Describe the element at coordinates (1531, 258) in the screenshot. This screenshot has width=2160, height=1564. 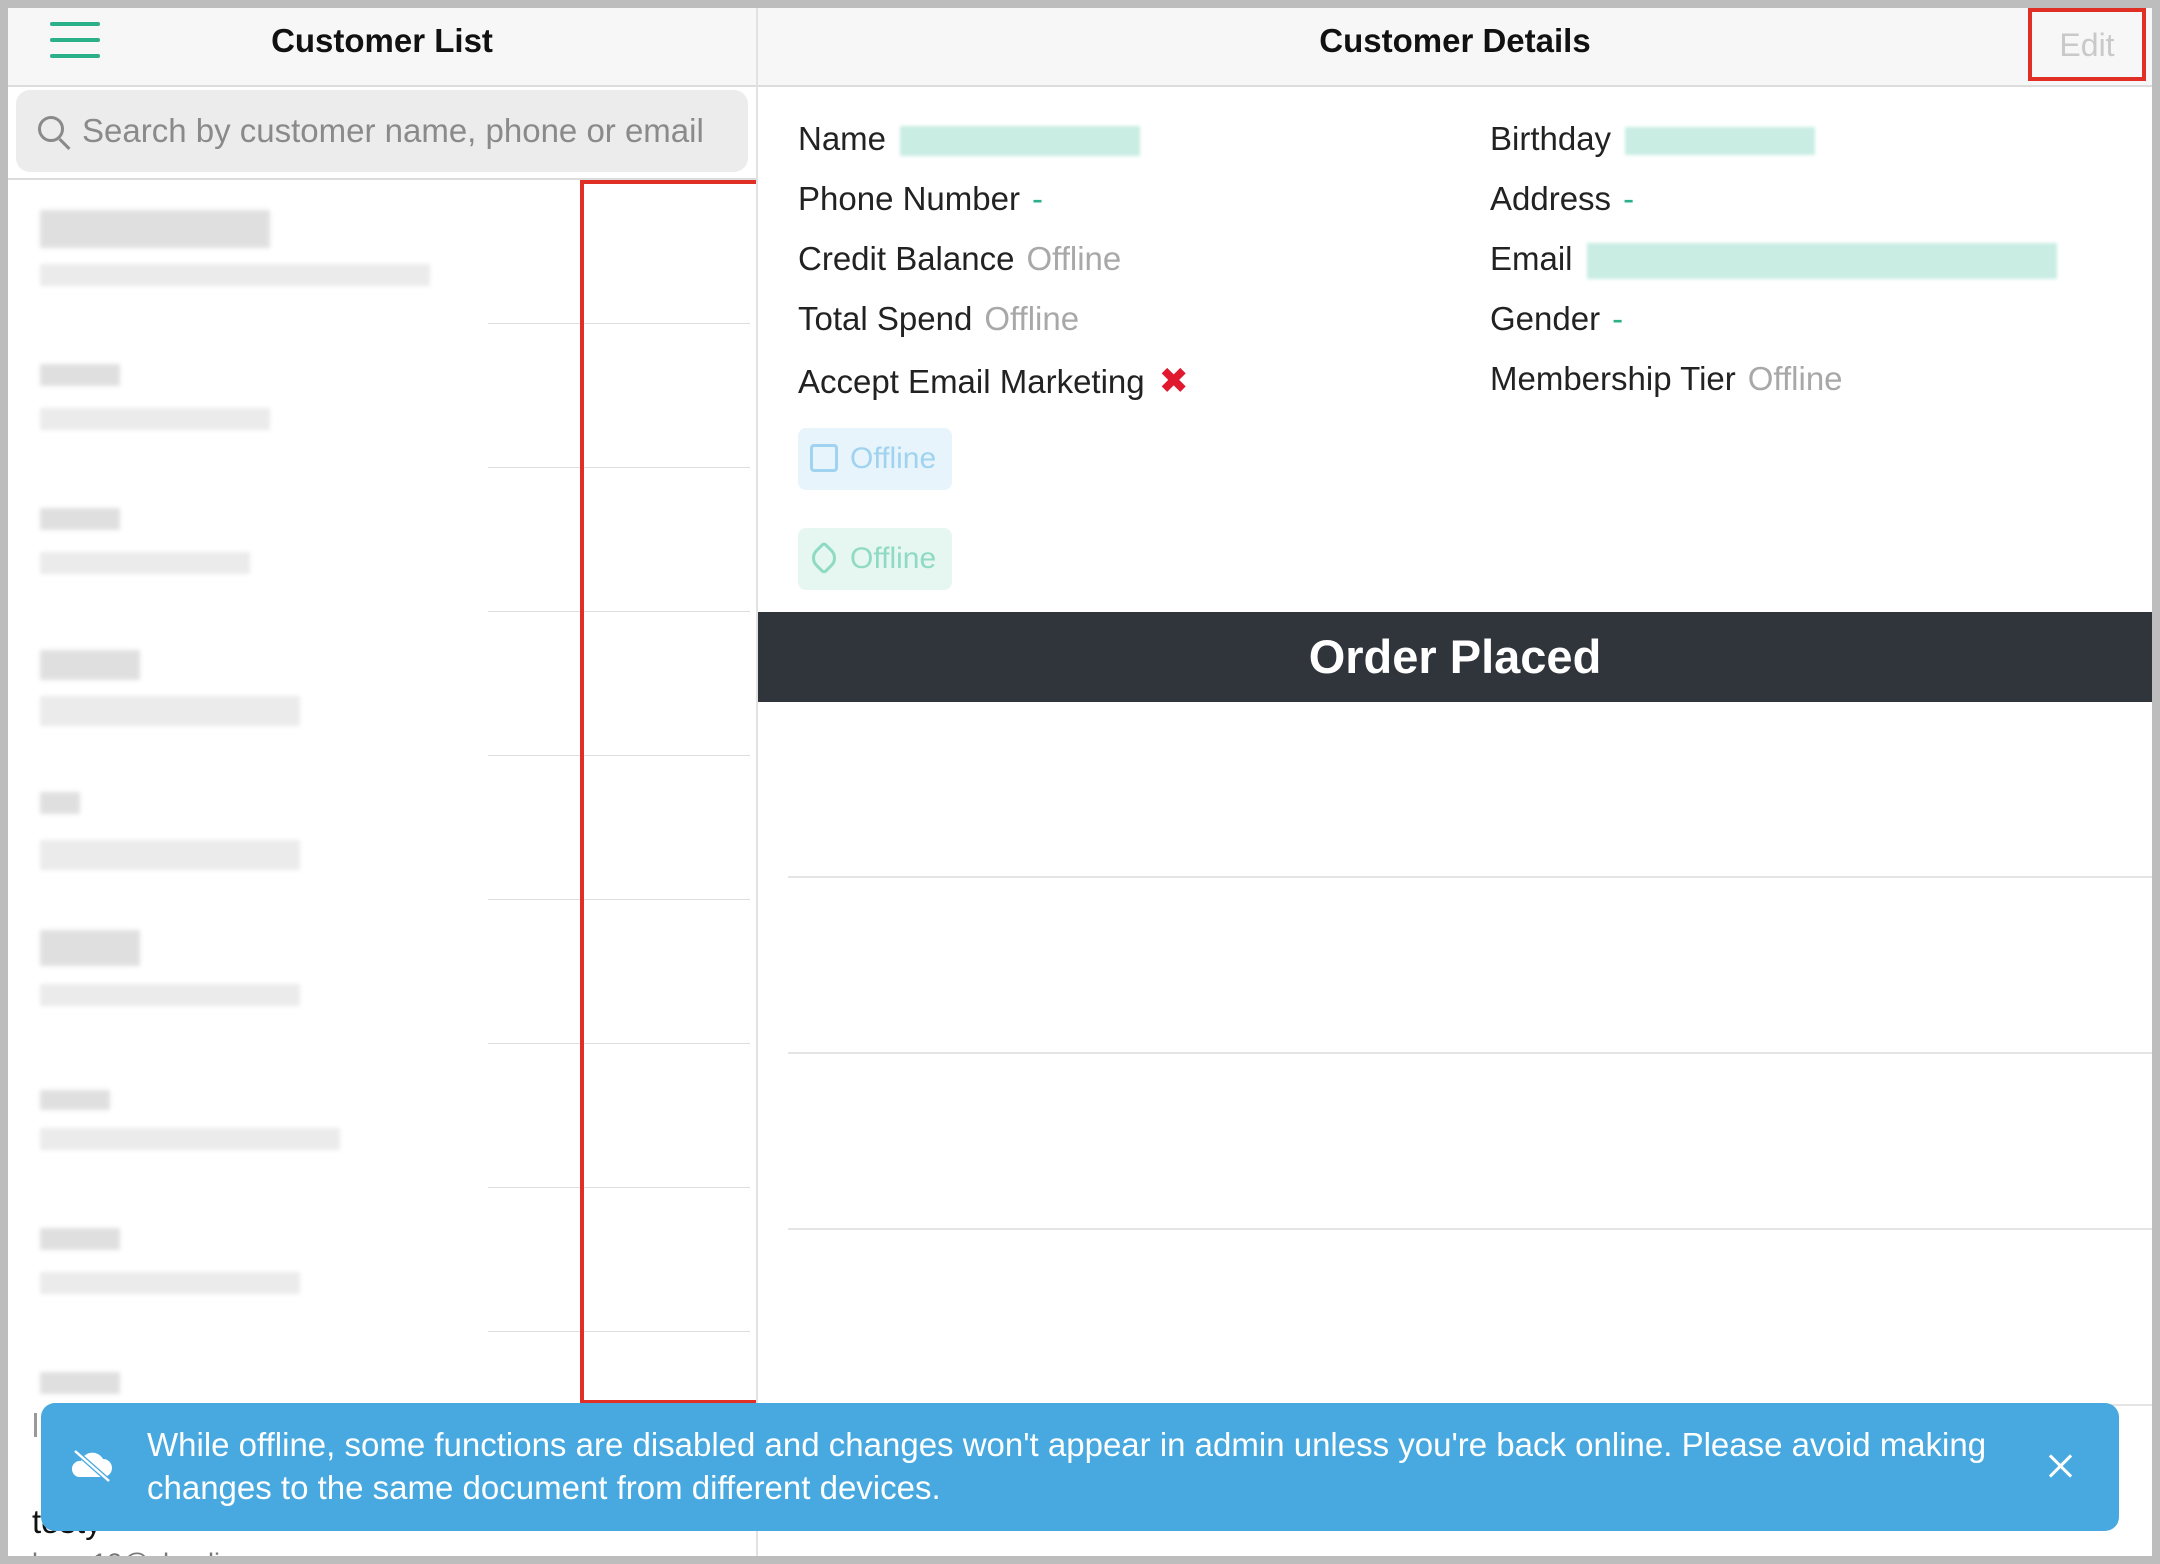
I see `email-label: Email` at that location.